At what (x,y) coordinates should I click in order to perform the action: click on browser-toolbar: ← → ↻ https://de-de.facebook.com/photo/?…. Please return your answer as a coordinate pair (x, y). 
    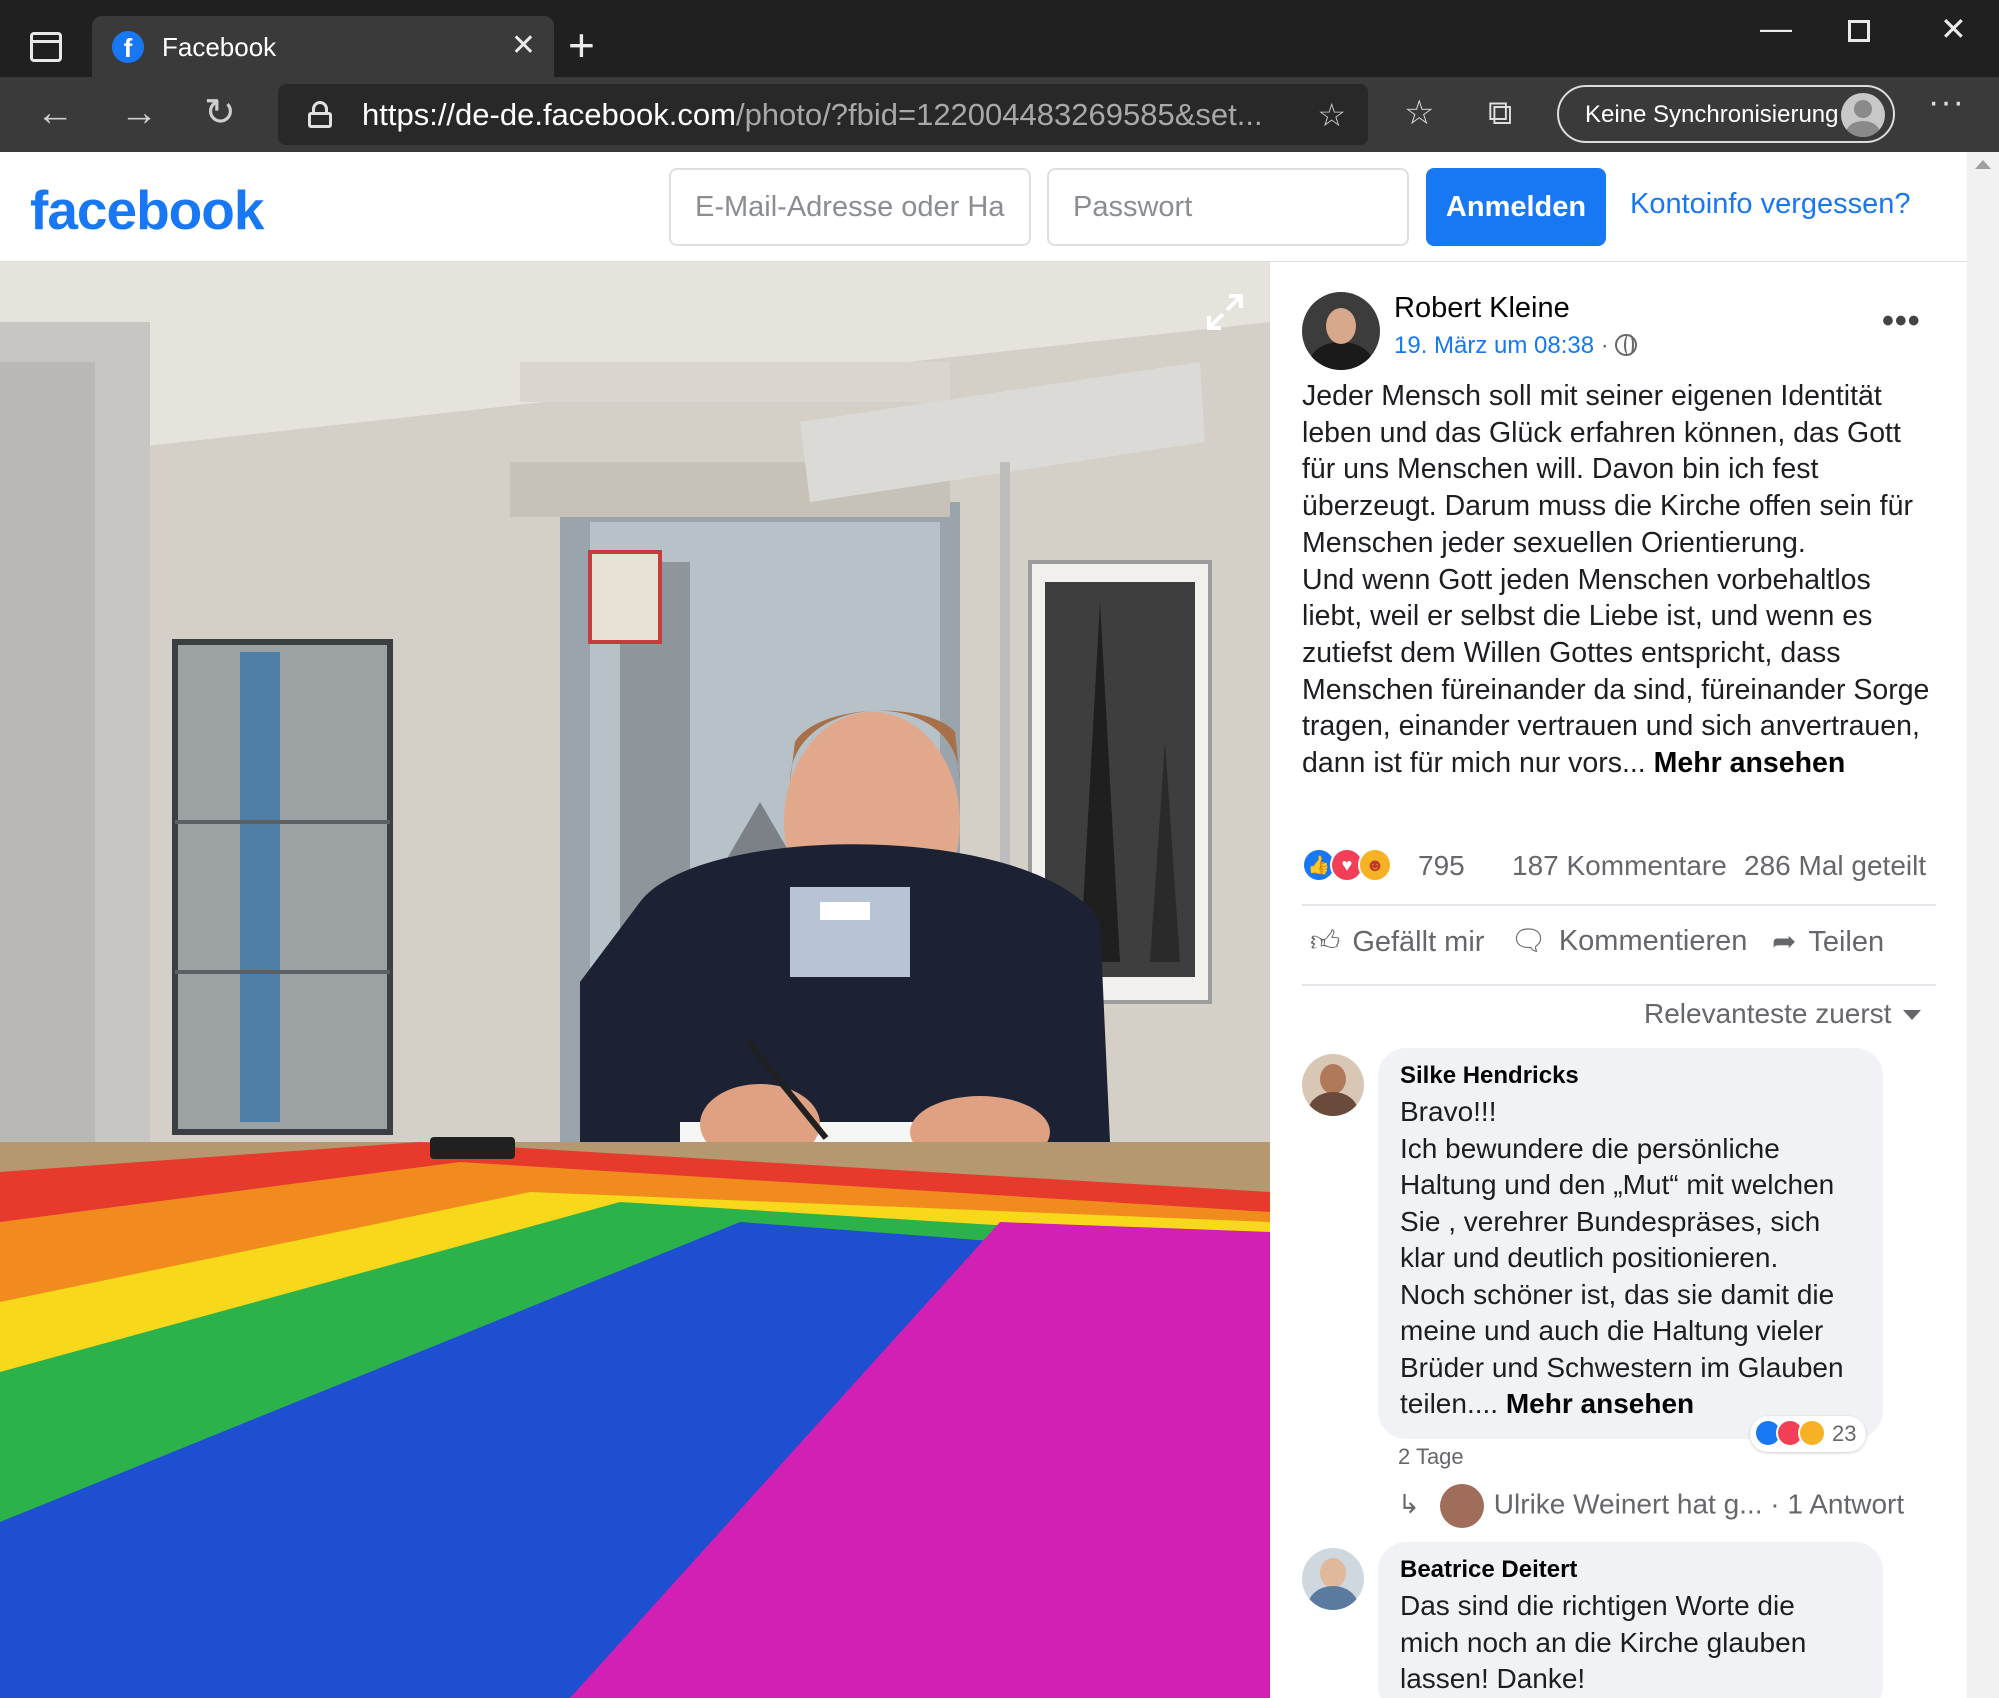
    Looking at the image, I should click on (999, 114).